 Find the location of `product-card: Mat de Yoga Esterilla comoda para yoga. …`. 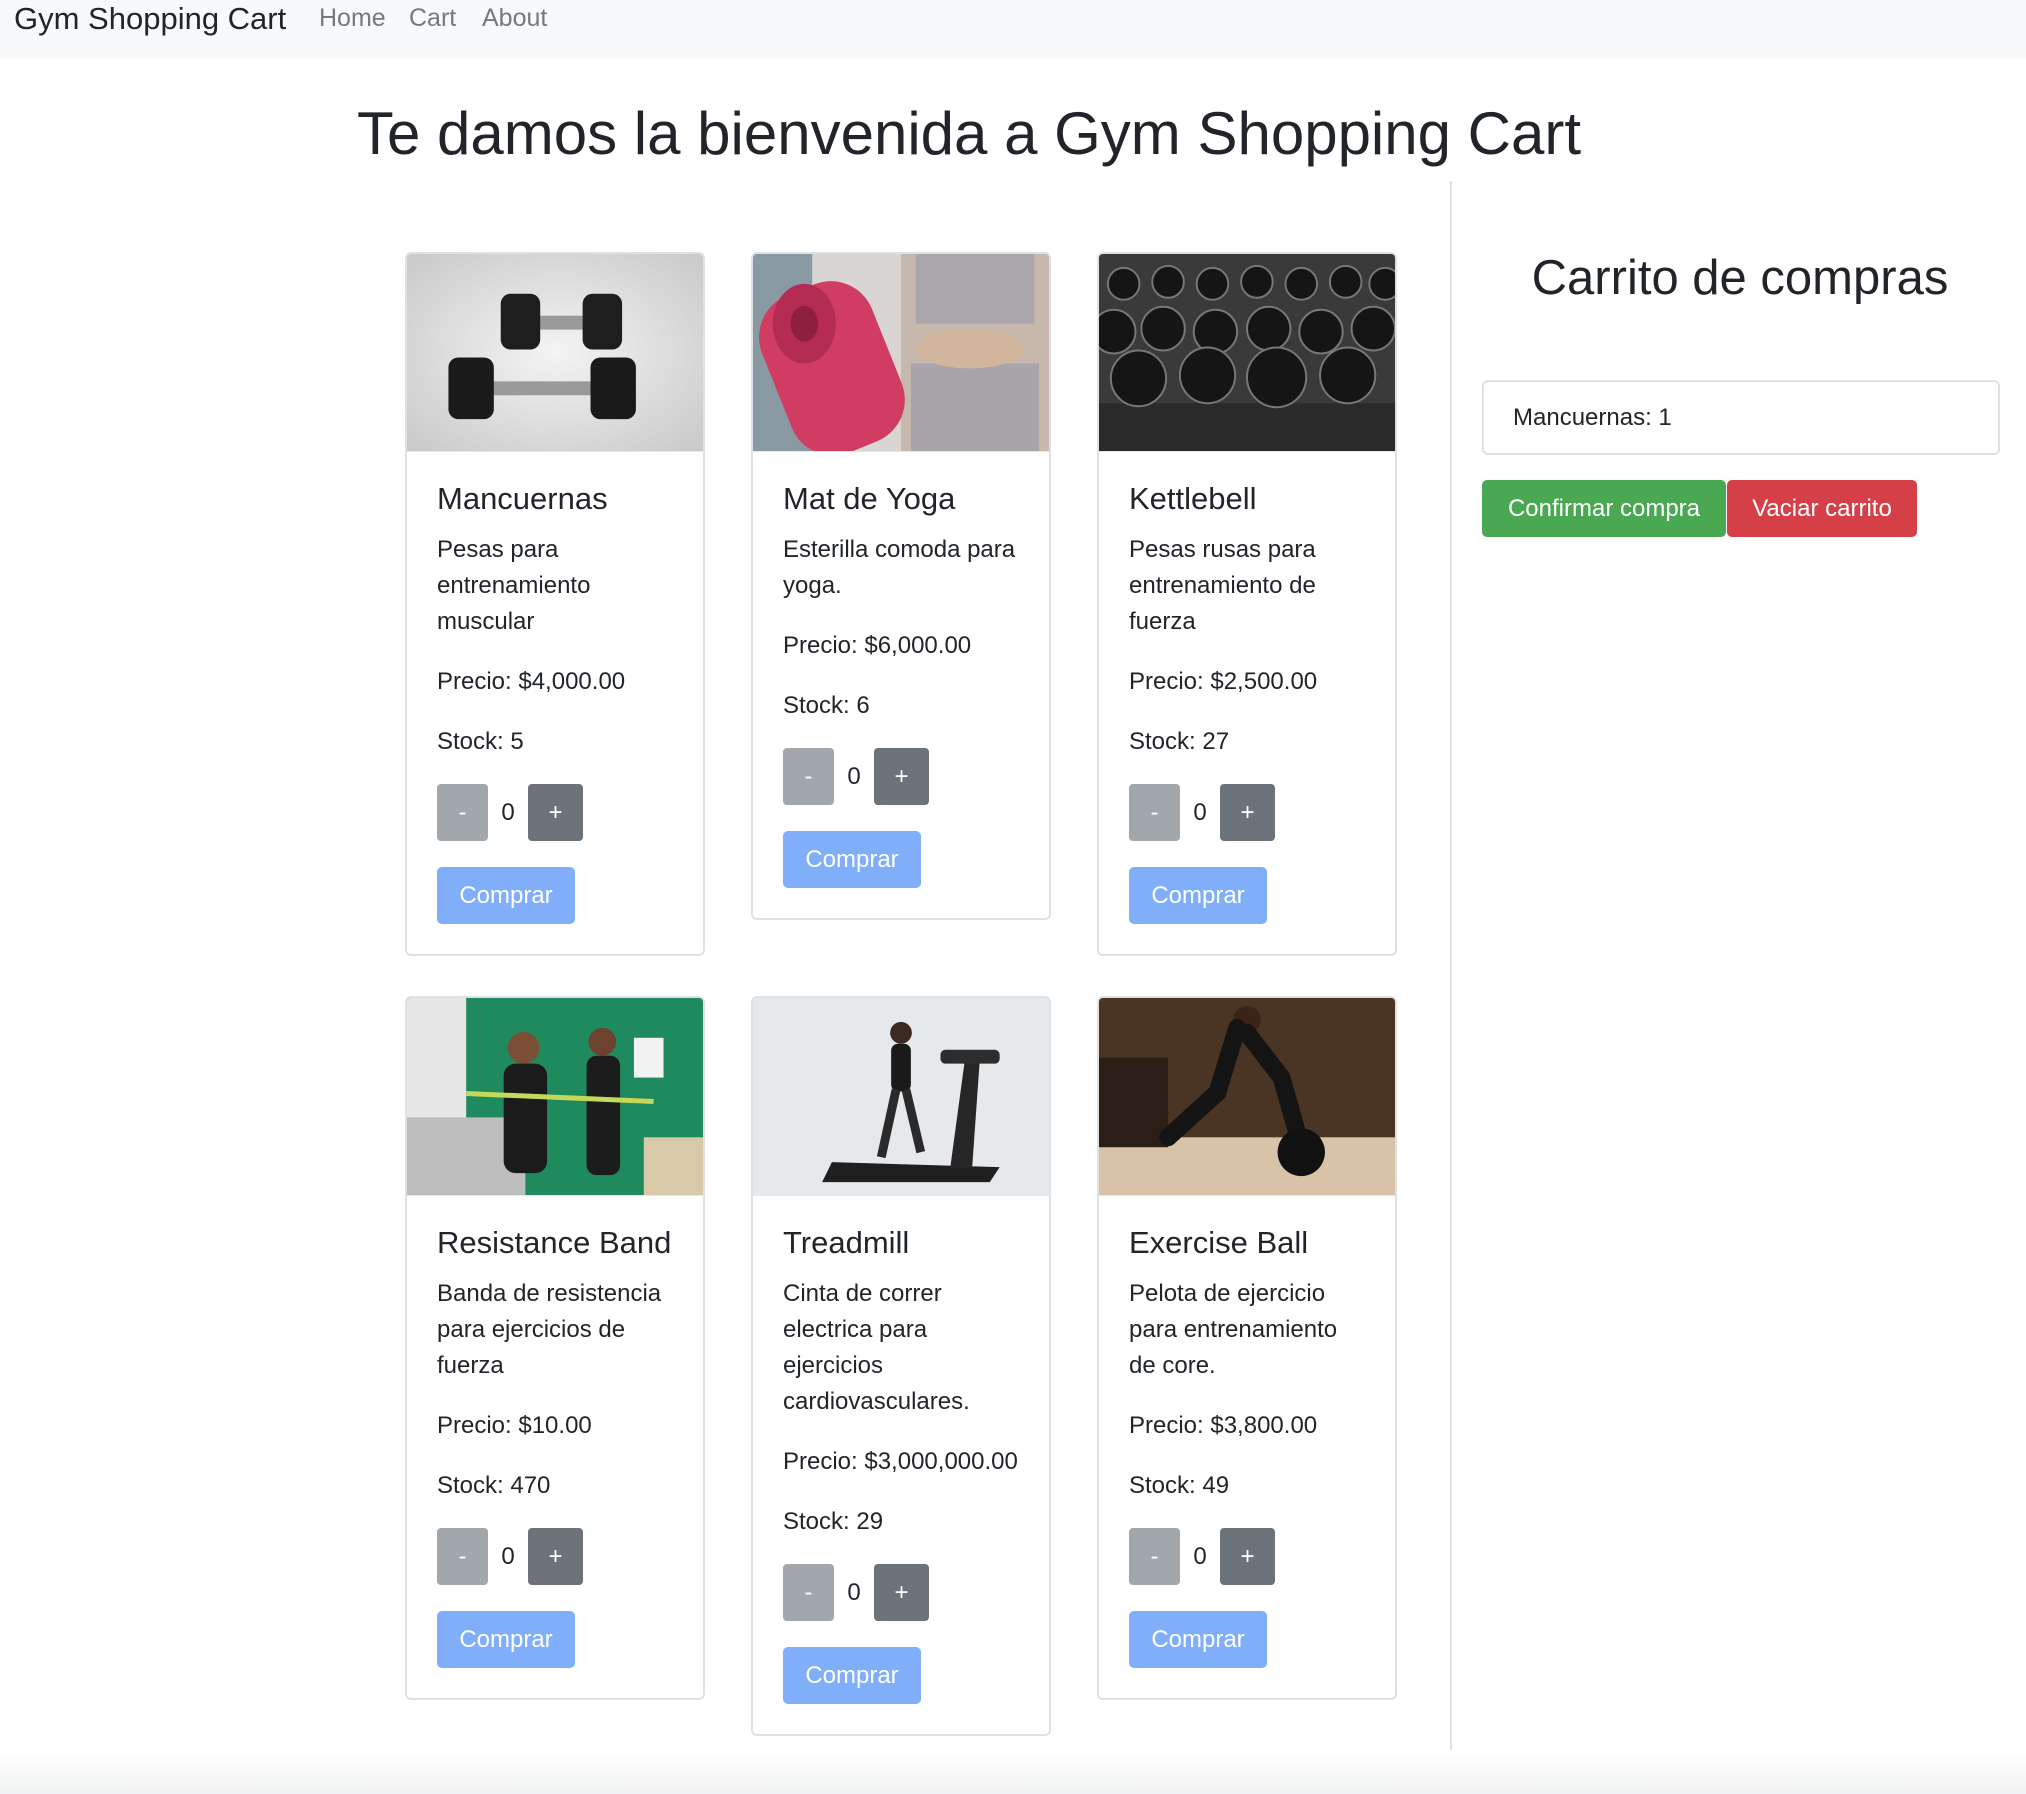

product-card: Mat de Yoga Esterilla comoda para yoga. … is located at coordinates (901, 586).